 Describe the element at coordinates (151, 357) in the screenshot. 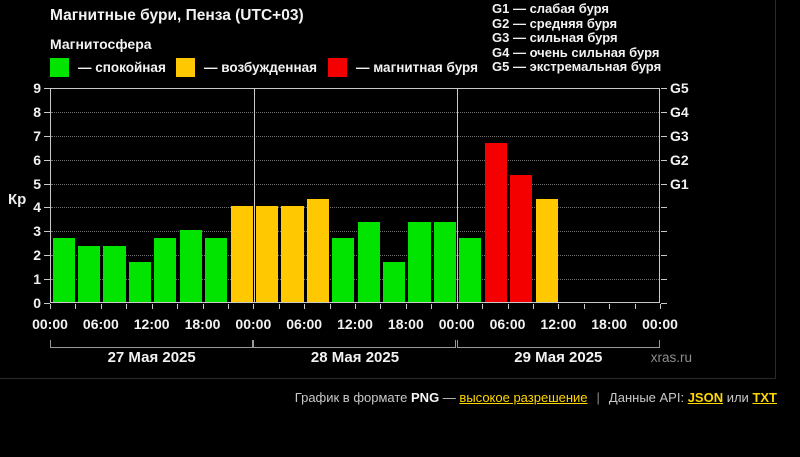

I see `date-label: 27 Мая 2025` at that location.